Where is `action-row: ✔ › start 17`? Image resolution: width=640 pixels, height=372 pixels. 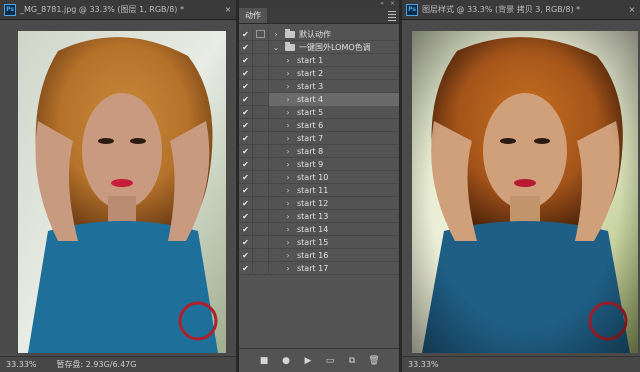
action-row: ✔ › start 17 is located at coordinates (319, 268).